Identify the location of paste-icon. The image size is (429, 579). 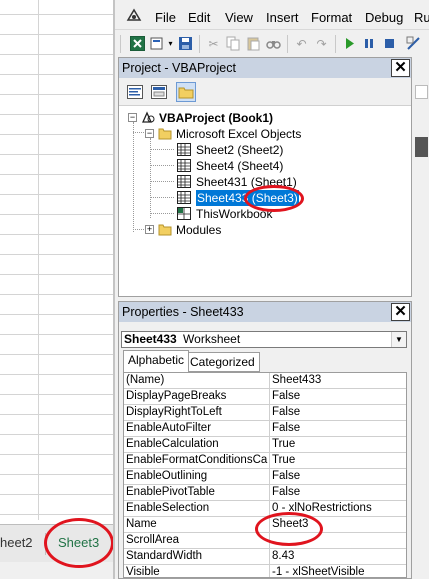
(253, 43).